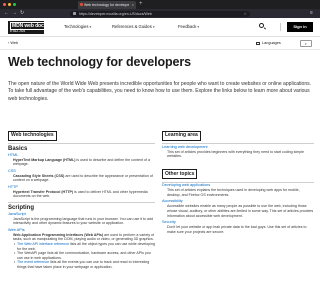  I want to click on new-tab-button: +, so click(141, 4).